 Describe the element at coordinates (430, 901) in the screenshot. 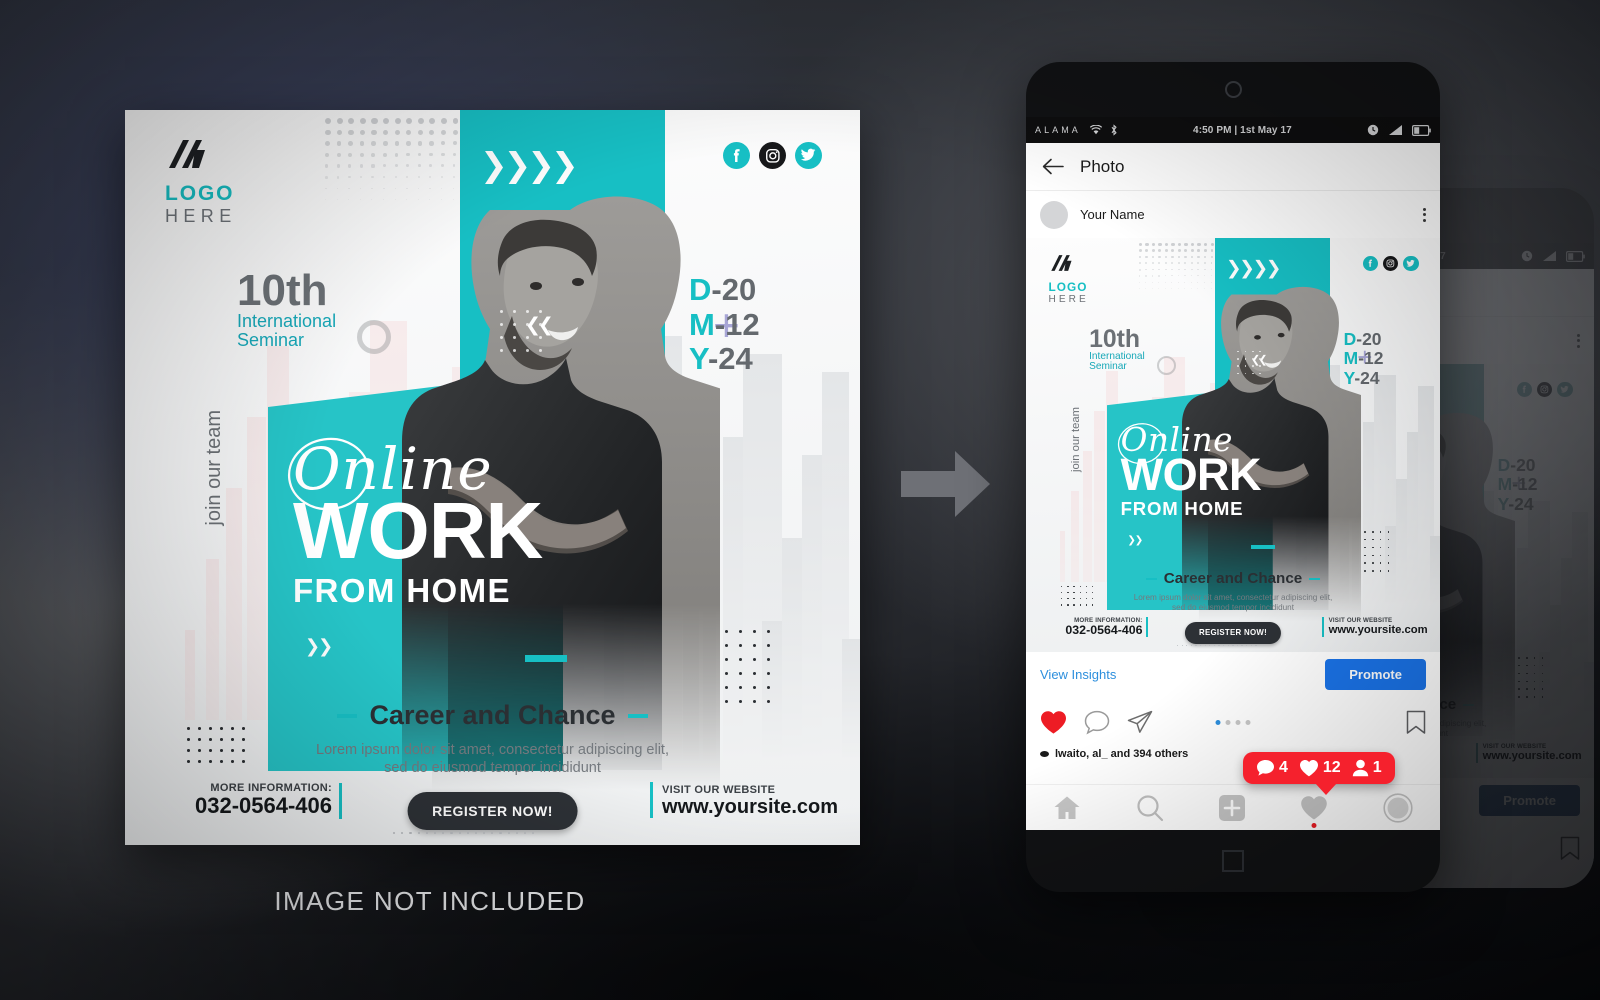

I see `caption-text: IMAGE NOT INCLUDED` at that location.